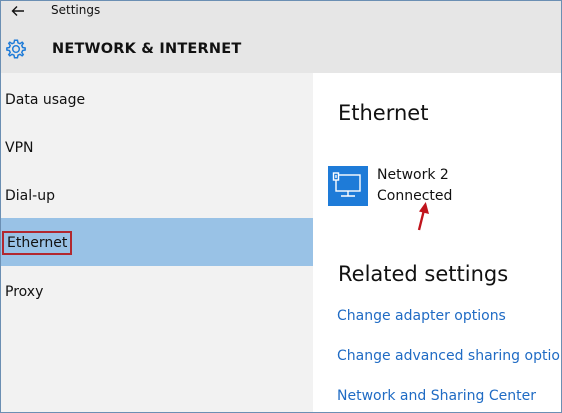 This screenshot has height=413, width=562. I want to click on ethernet-monitor-icon, so click(346, 184).